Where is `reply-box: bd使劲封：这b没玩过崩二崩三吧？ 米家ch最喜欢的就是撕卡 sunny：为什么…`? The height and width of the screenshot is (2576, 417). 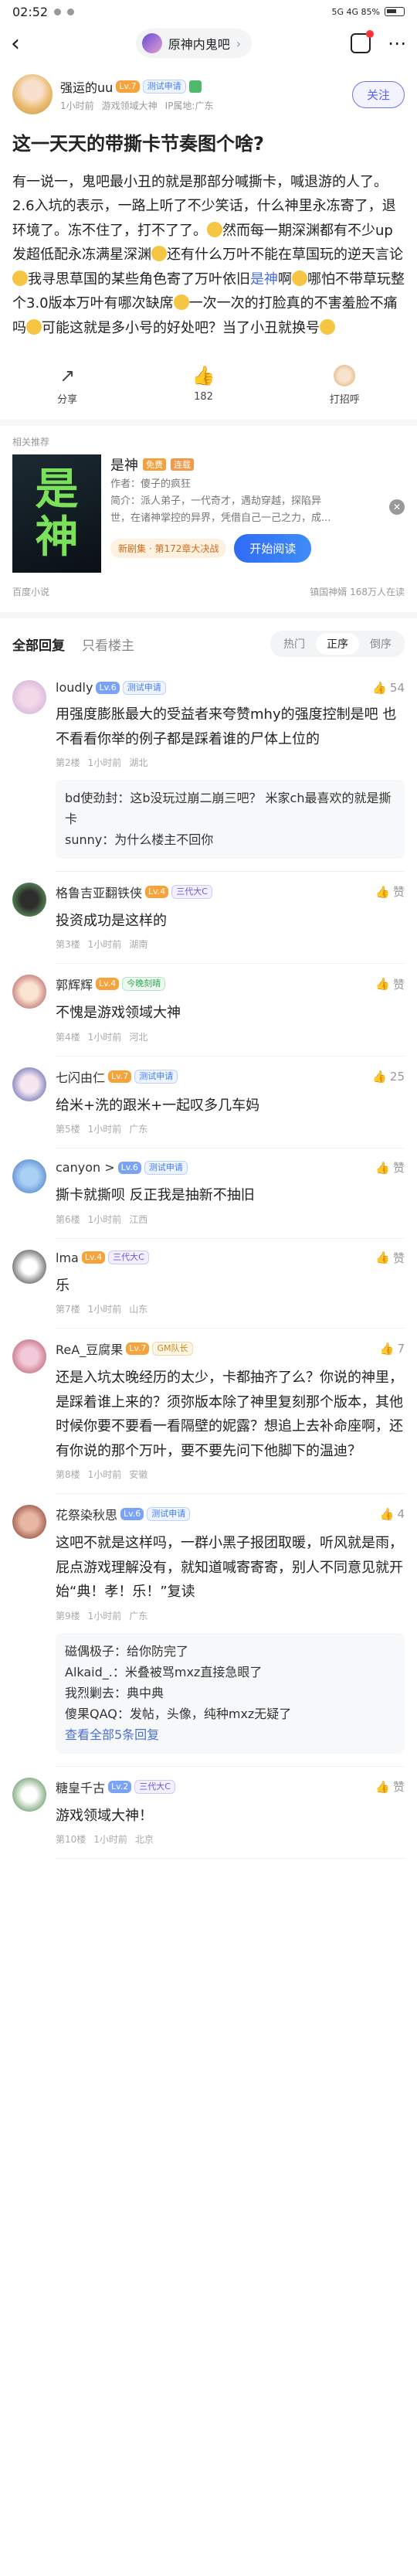 reply-box: bd使劲封：这b没玩过崩二崩三吧？ 米家ch最喜欢的就是撕卡 sunny：为什么… is located at coordinates (231, 819).